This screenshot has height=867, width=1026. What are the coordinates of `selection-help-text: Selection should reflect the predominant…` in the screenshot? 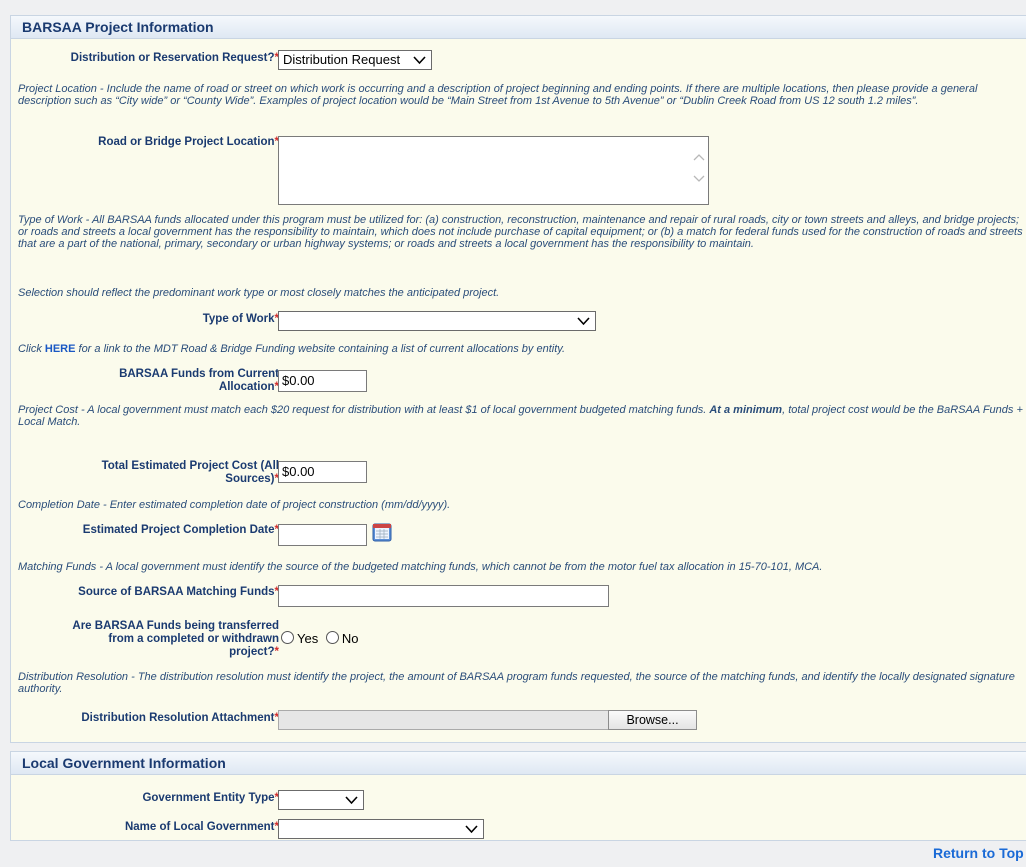 It's located at (259, 293).